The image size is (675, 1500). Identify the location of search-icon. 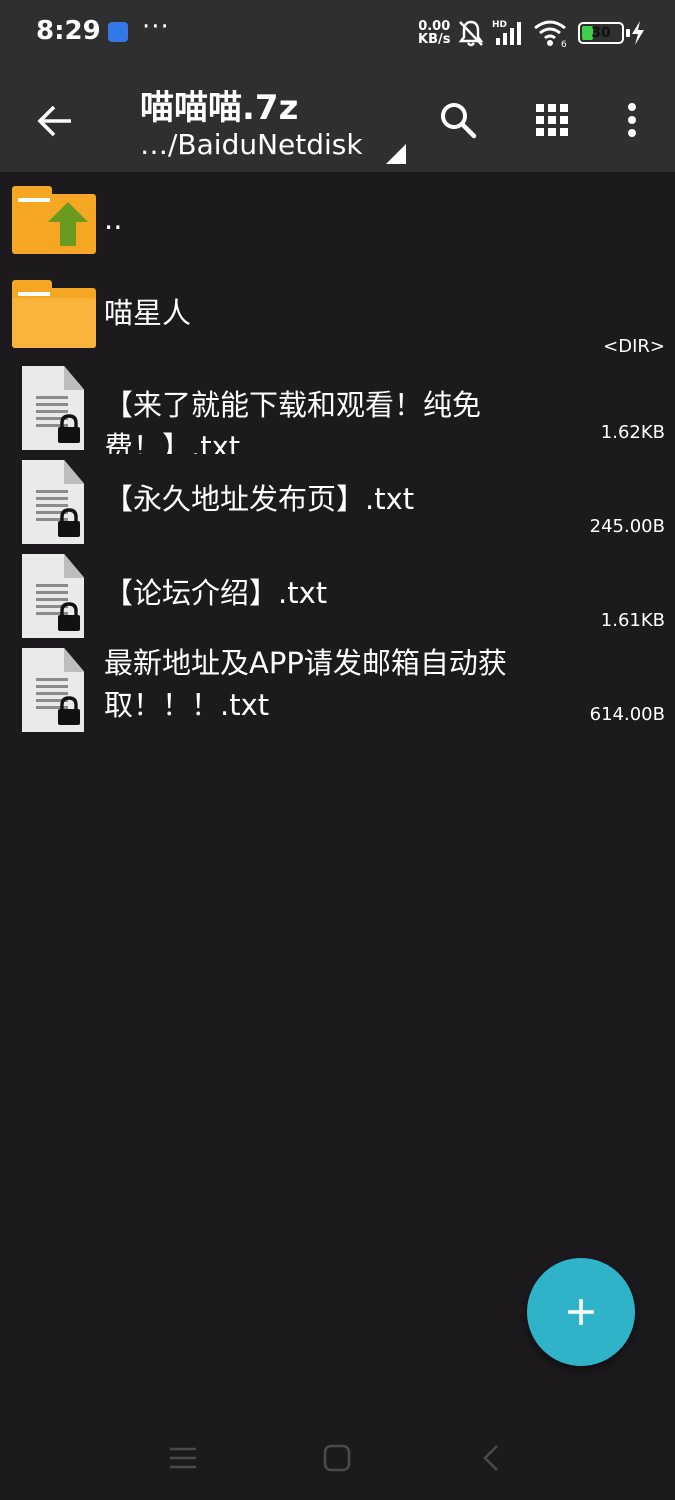
(459, 121).